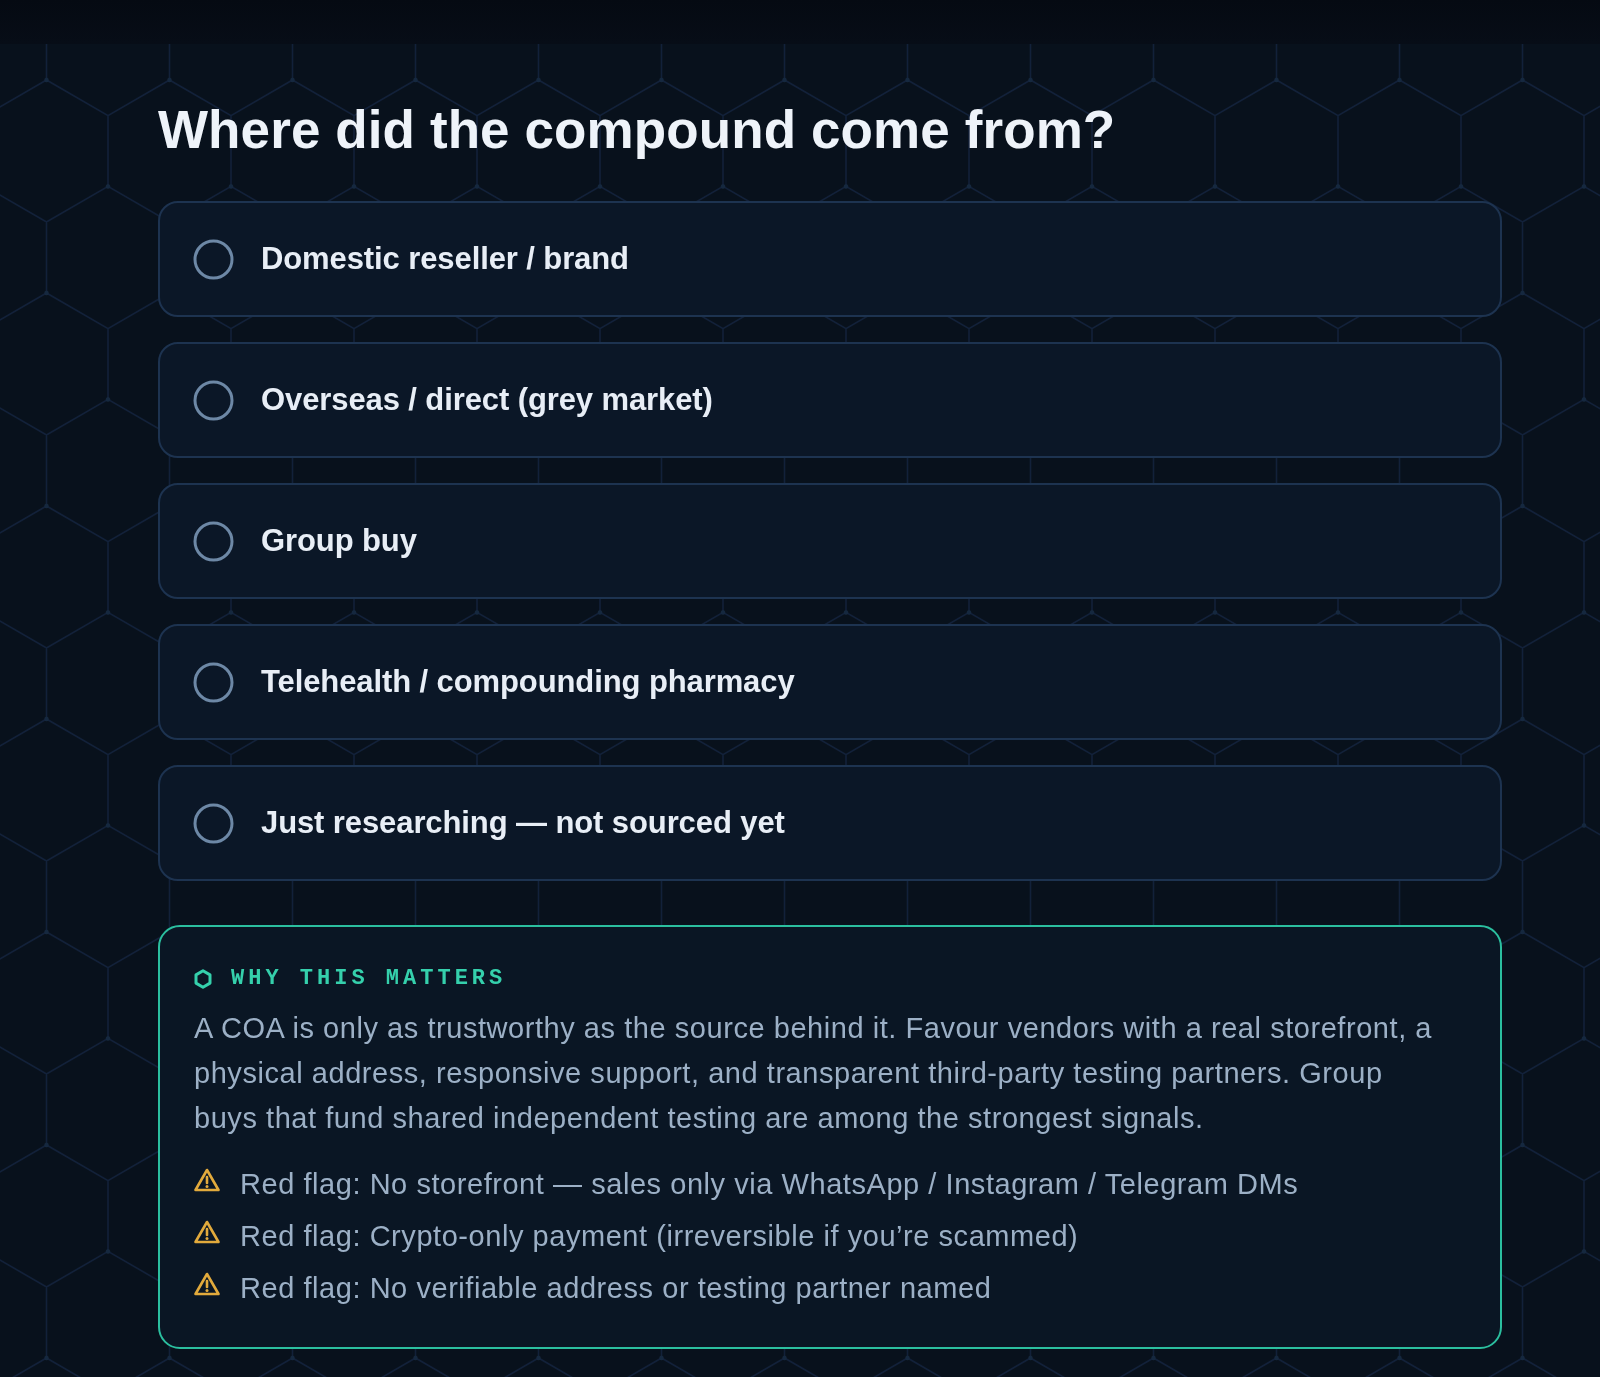 This screenshot has height=1377, width=1600. I want to click on option-button: Domestic reseller / brand, so click(830, 259).